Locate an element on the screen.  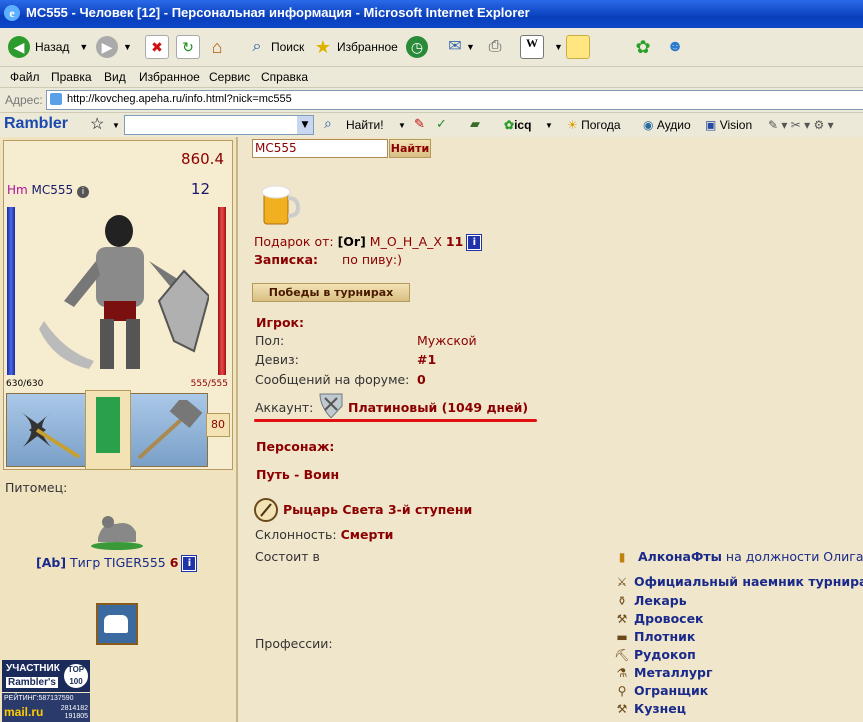
pet-info: [Ab] Тигр TIGER555 6 i is located at coordinates (117, 563).